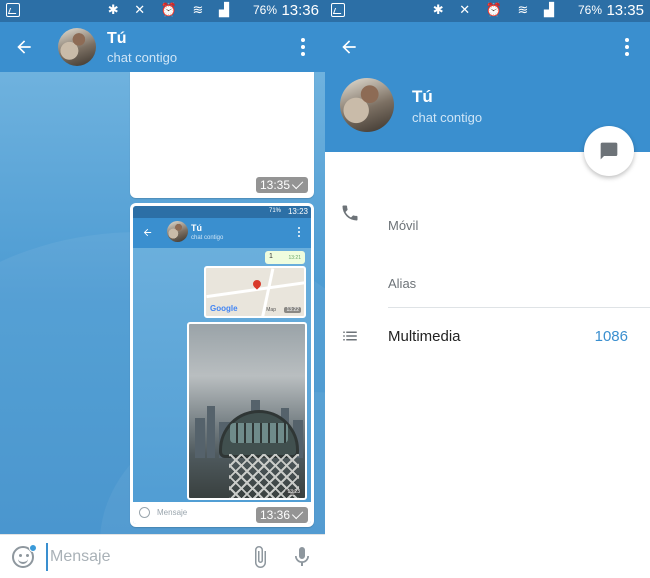 The image size is (650, 578). What do you see at coordinates (282, 515) in the screenshot?
I see `message-time: 13:36` at bounding box center [282, 515].